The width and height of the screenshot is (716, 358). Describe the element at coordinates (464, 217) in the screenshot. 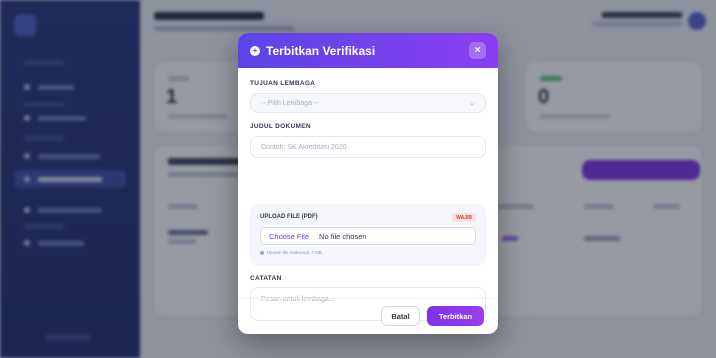

I see `required-badge: WAJIB` at that location.